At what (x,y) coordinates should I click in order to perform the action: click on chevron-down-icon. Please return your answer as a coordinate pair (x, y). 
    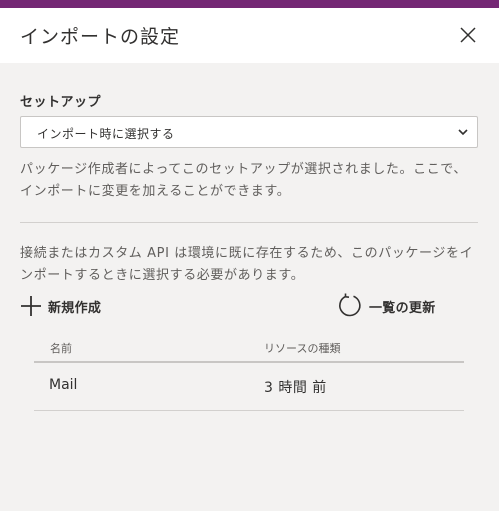
    Looking at the image, I should click on (463, 132).